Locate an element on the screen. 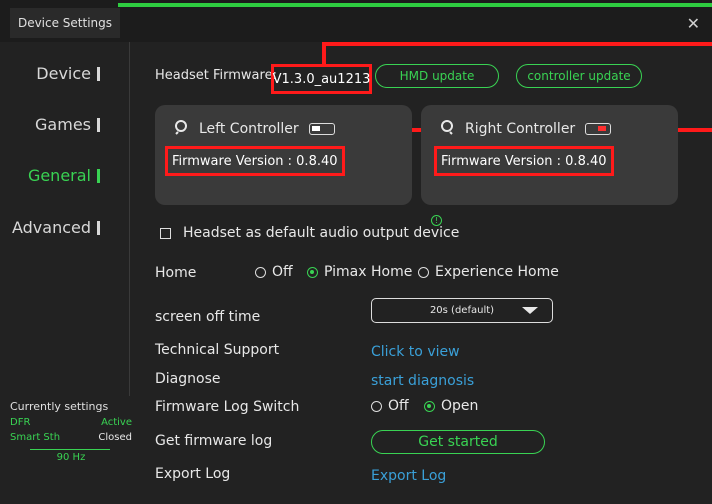  current-setting-row: Smart Sth Closed is located at coordinates (71, 437).